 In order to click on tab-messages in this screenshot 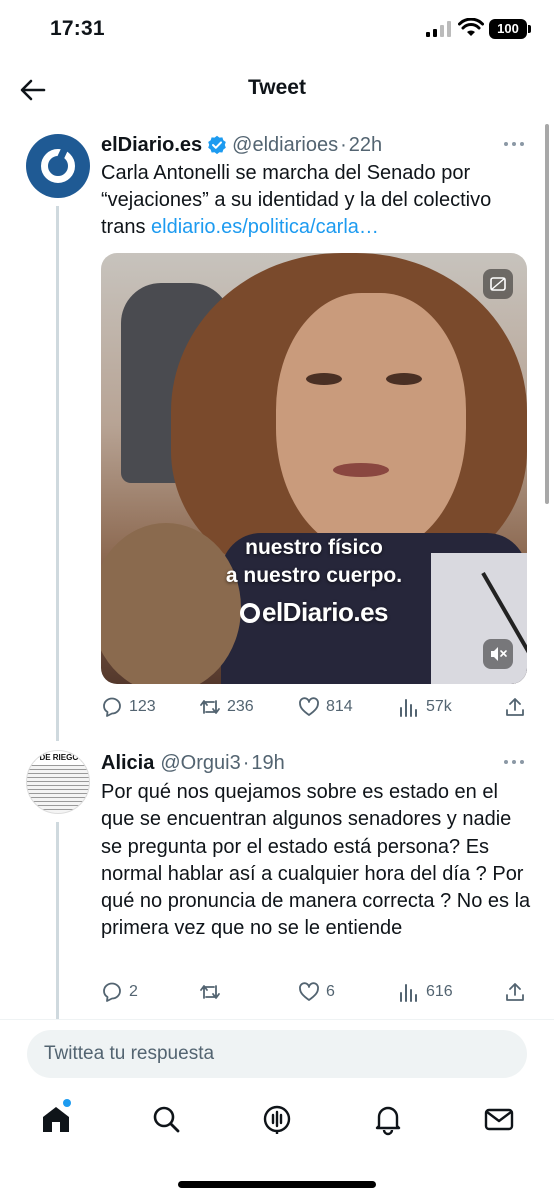, I will do `click(499, 1119)`.